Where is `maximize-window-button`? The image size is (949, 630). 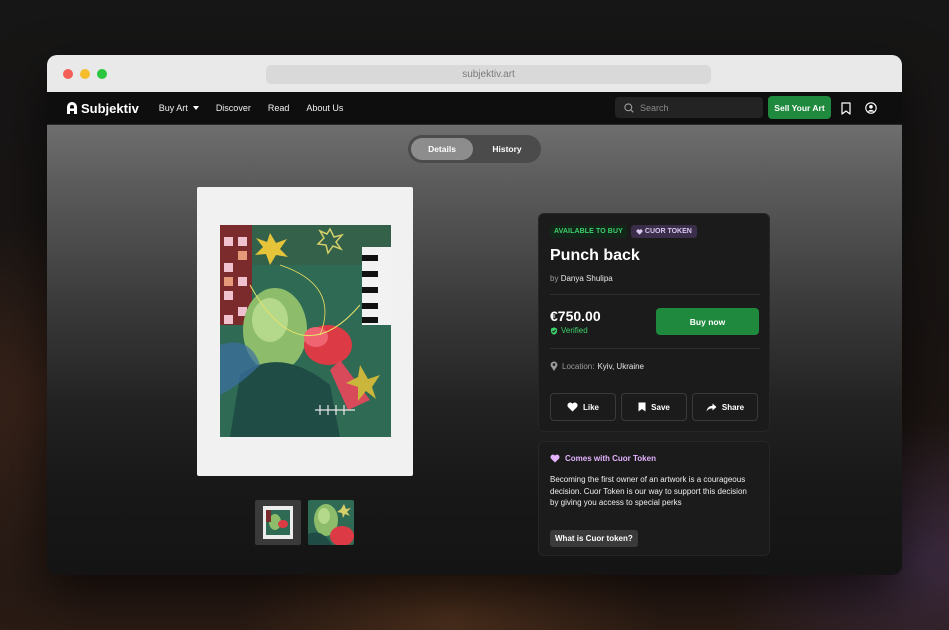
maximize-window-button is located at coordinates (102, 74).